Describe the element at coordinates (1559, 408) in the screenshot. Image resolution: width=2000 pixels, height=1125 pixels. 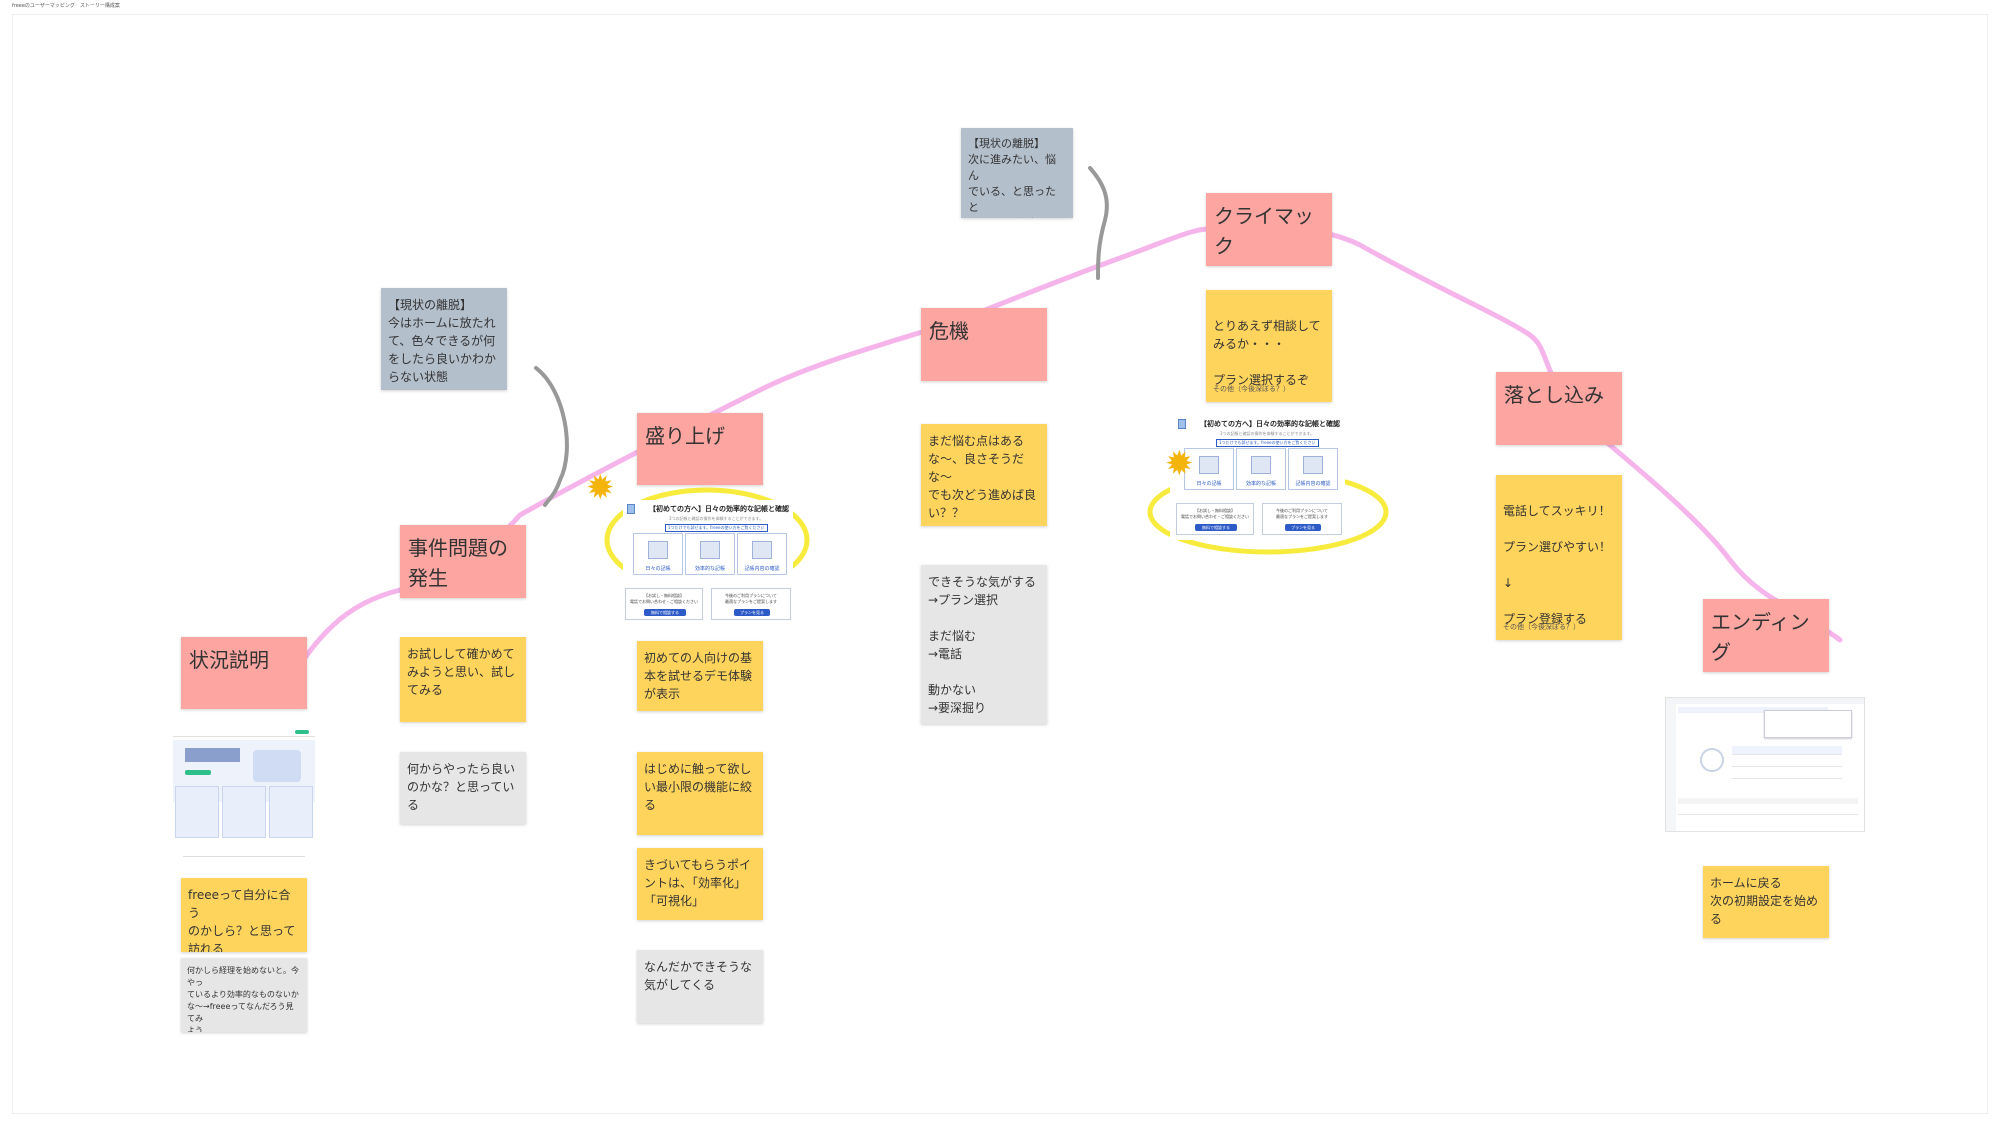
I see `stage-resolution: 落とし込み` at that location.